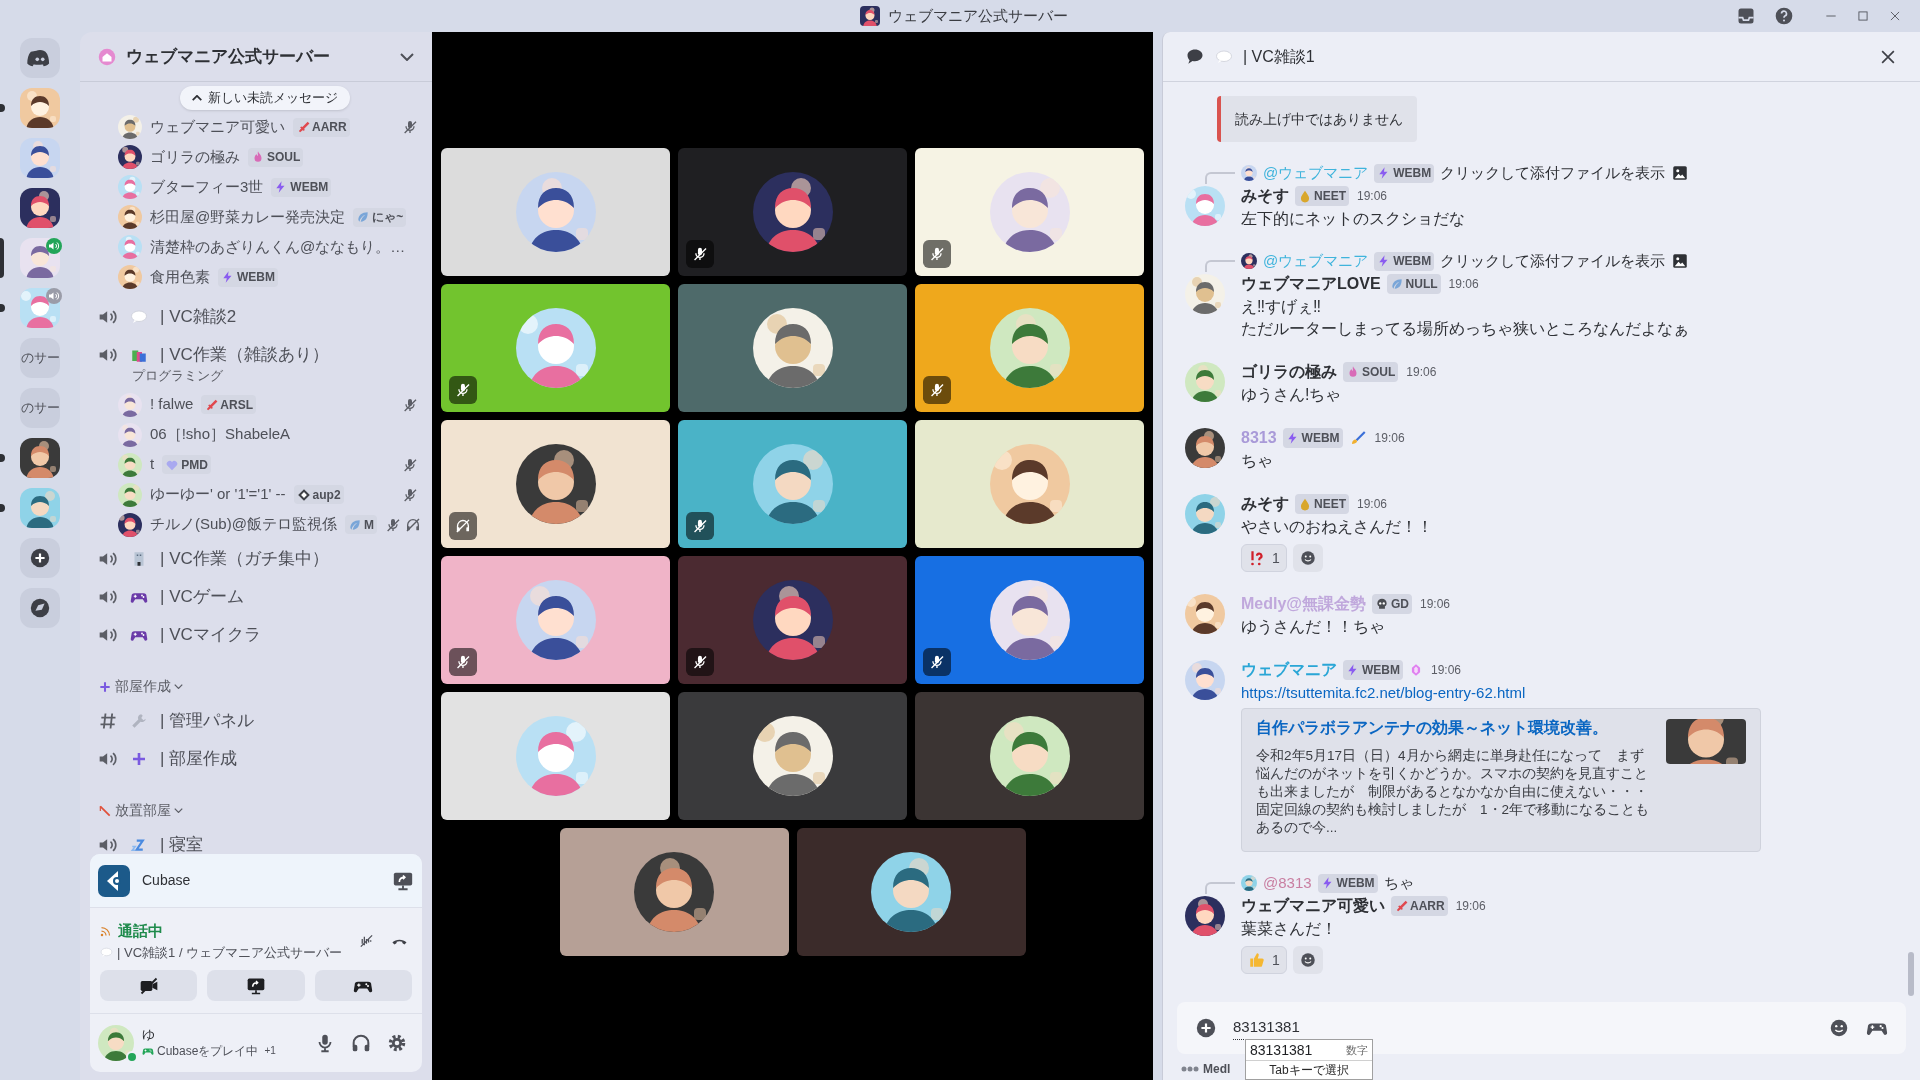 The height and width of the screenshot is (1080, 1920). What do you see at coordinates (182, 843) in the screenshot?
I see `channel-name: | 寝室` at bounding box center [182, 843].